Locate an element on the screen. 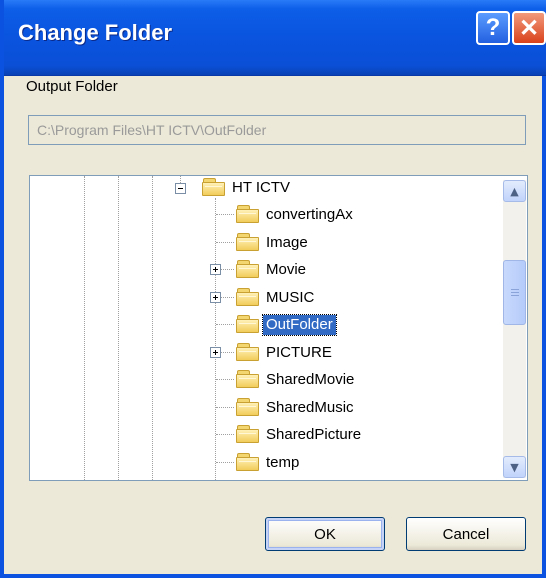 This screenshot has height=578, width=546. help-icon: ? is located at coordinates (493, 27).